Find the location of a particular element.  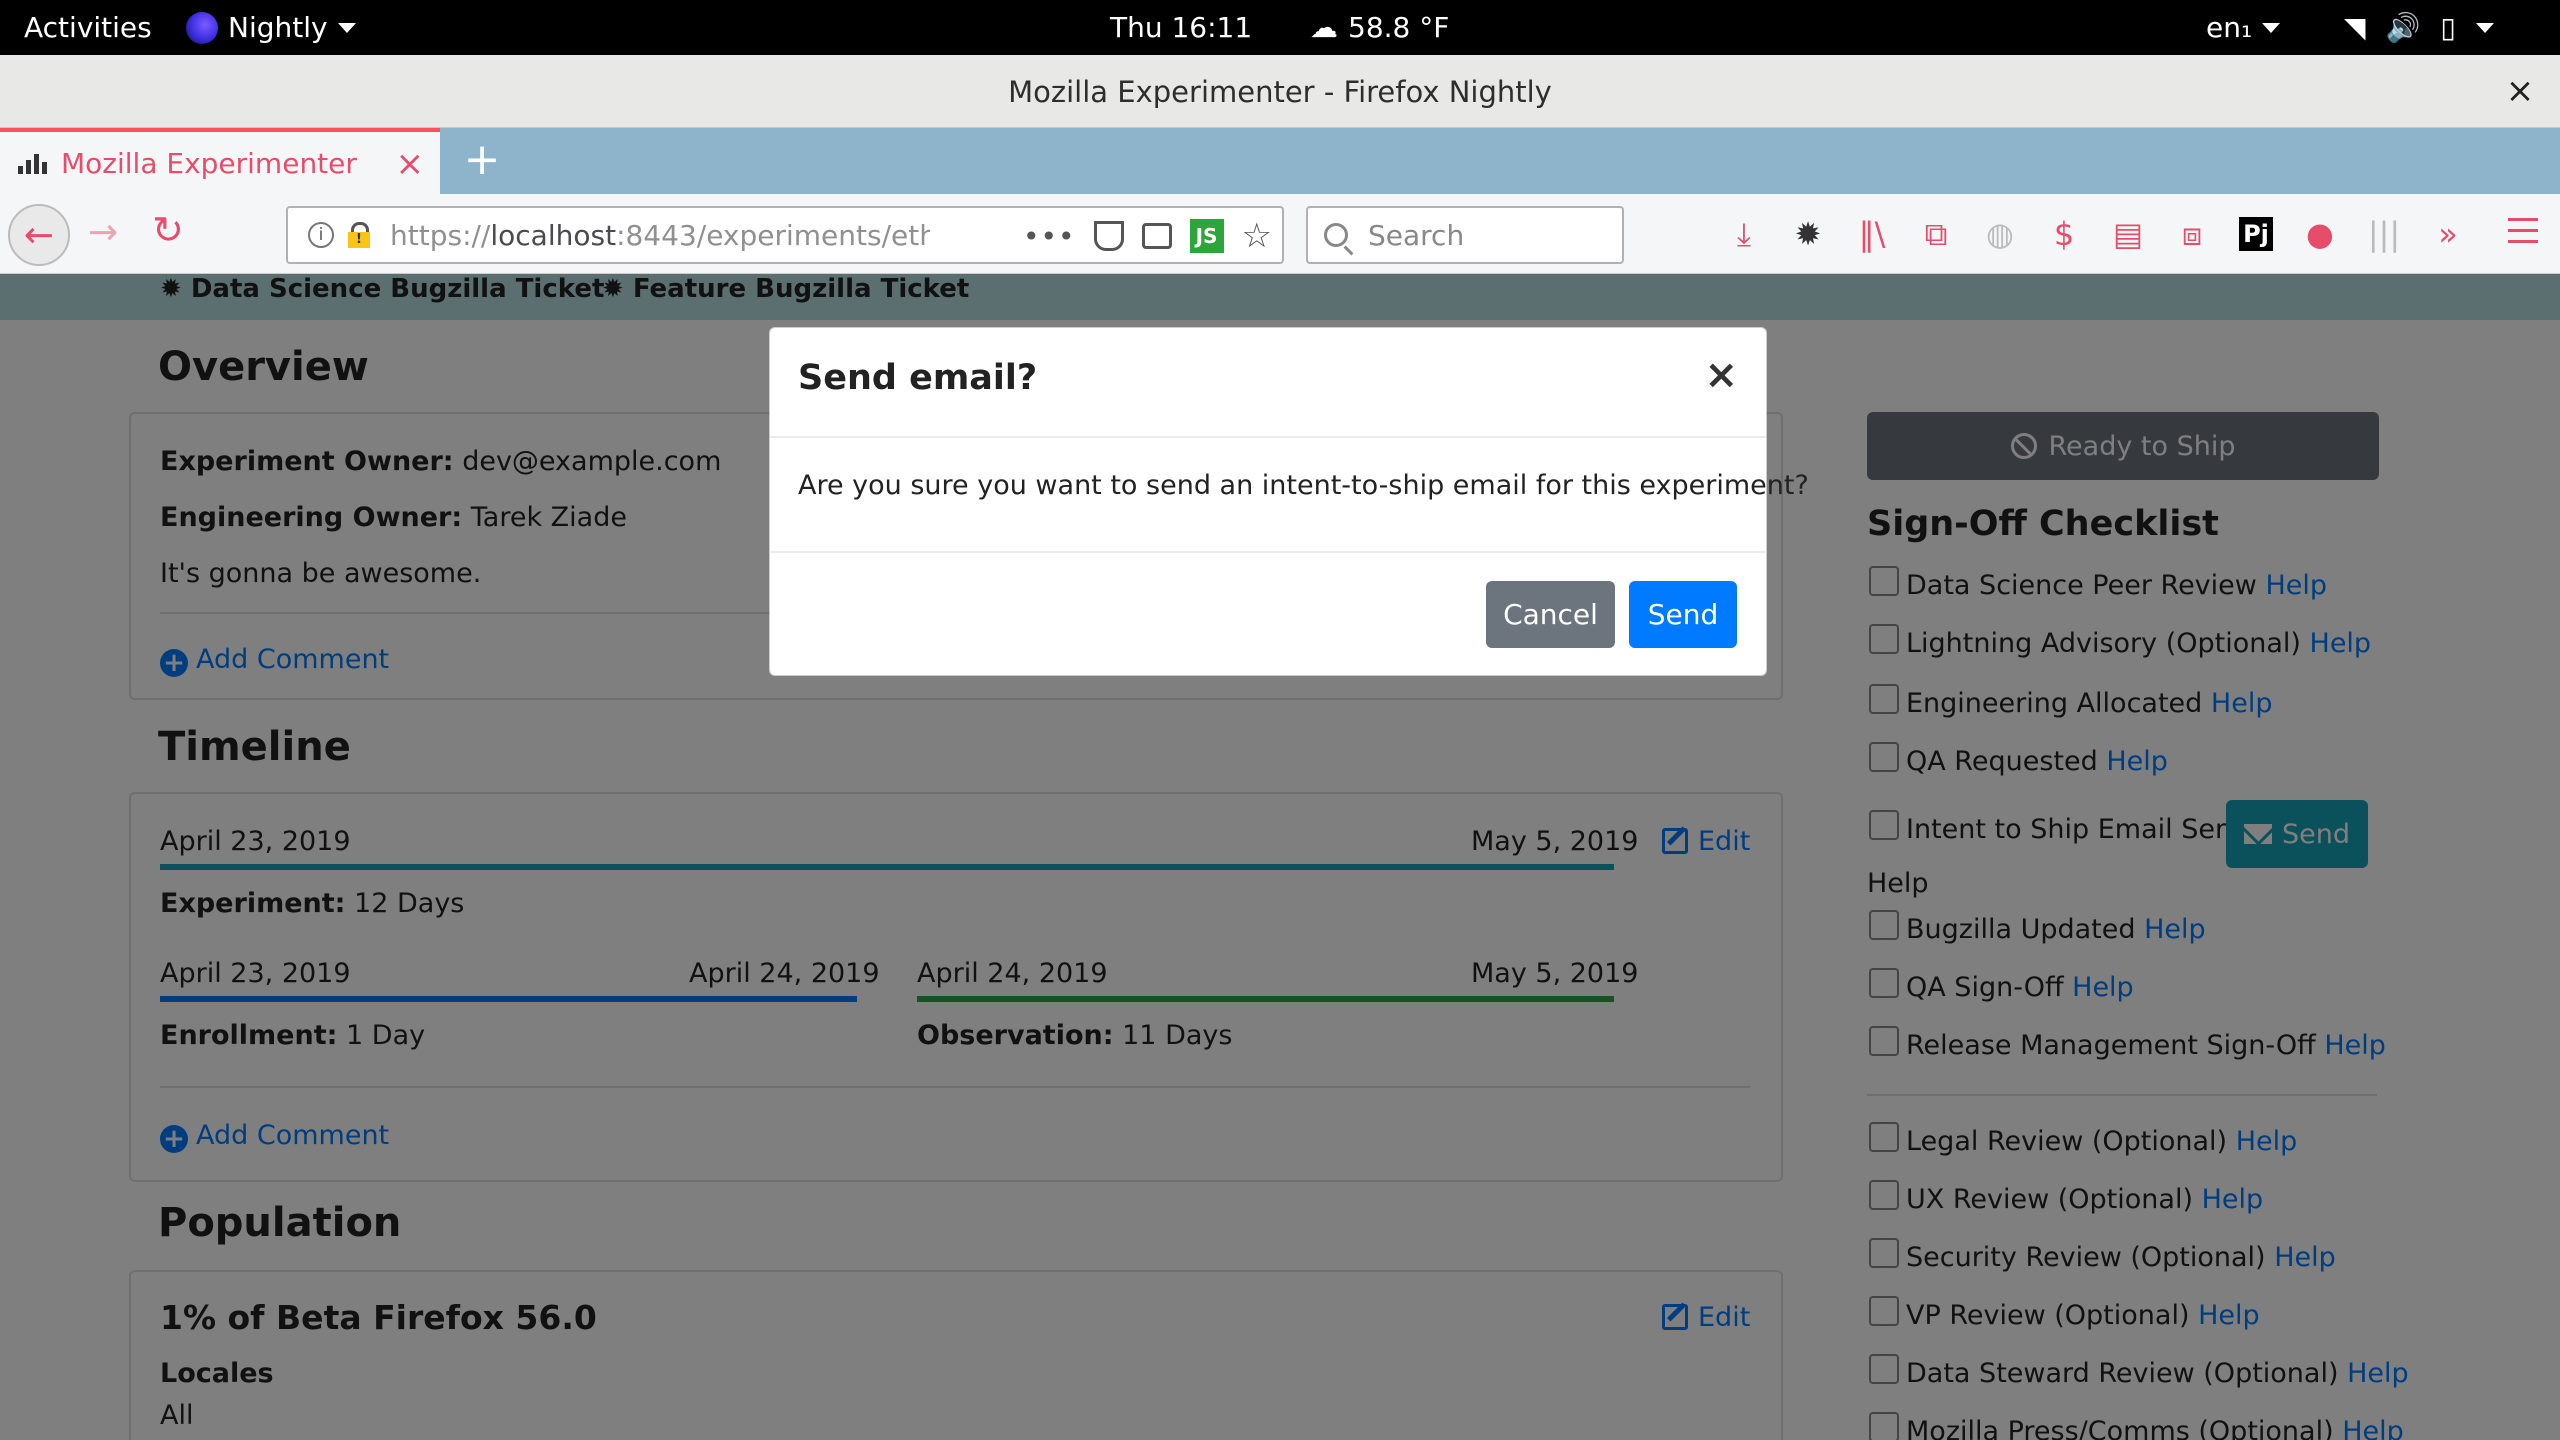

weather-icon: ☁ is located at coordinates (1324, 27).